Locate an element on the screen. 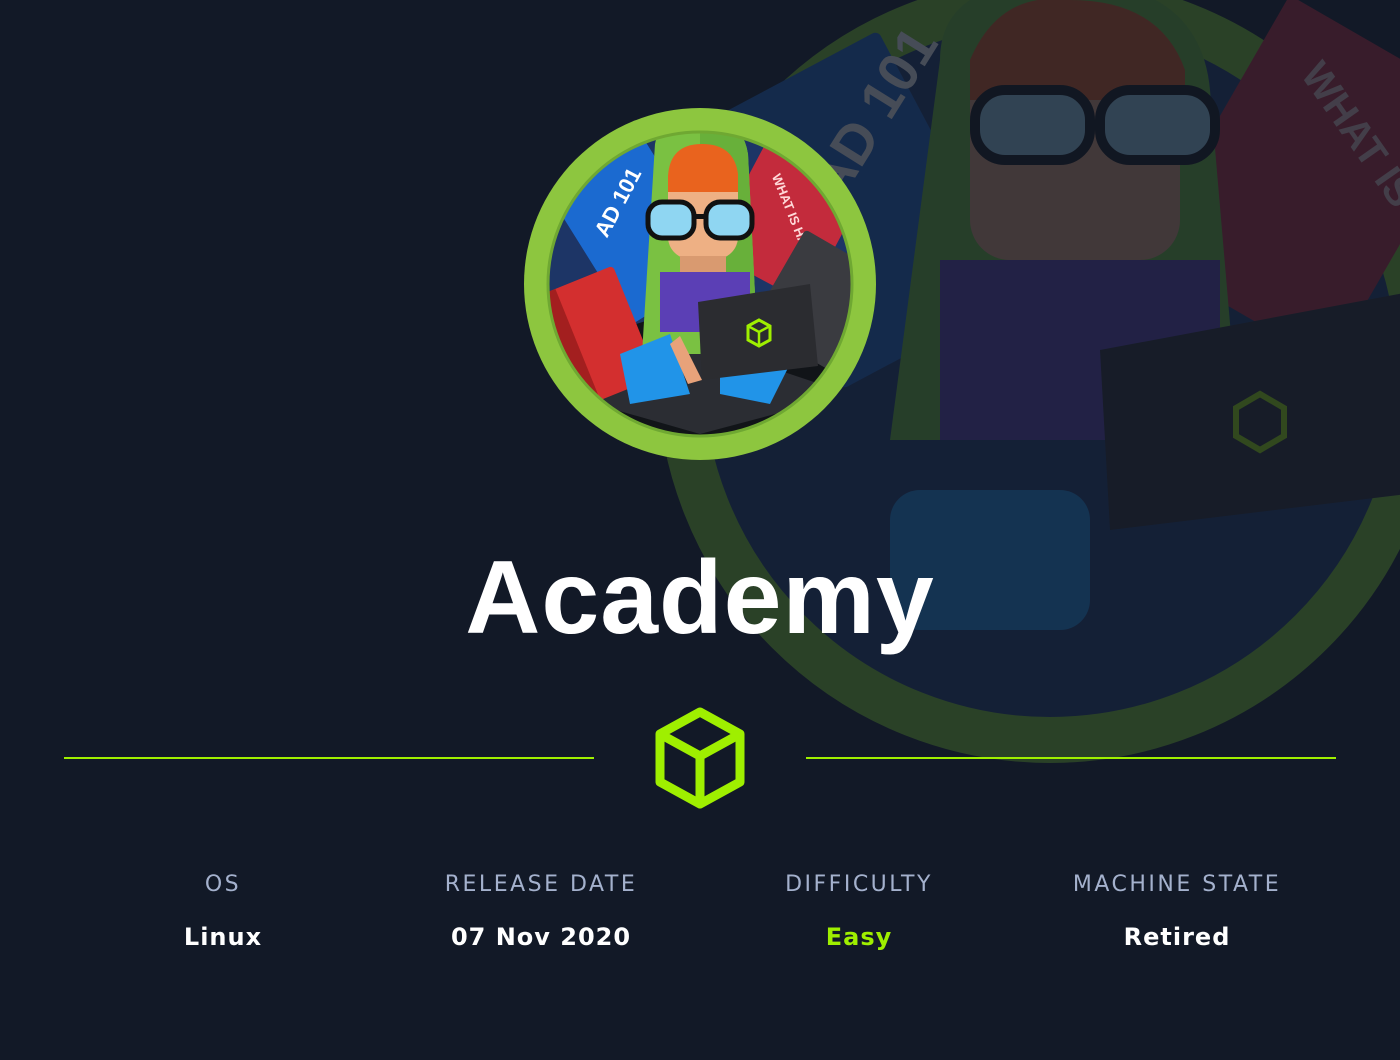 The image size is (1400, 1060). machine-name-title: Academy is located at coordinates (700, 598).